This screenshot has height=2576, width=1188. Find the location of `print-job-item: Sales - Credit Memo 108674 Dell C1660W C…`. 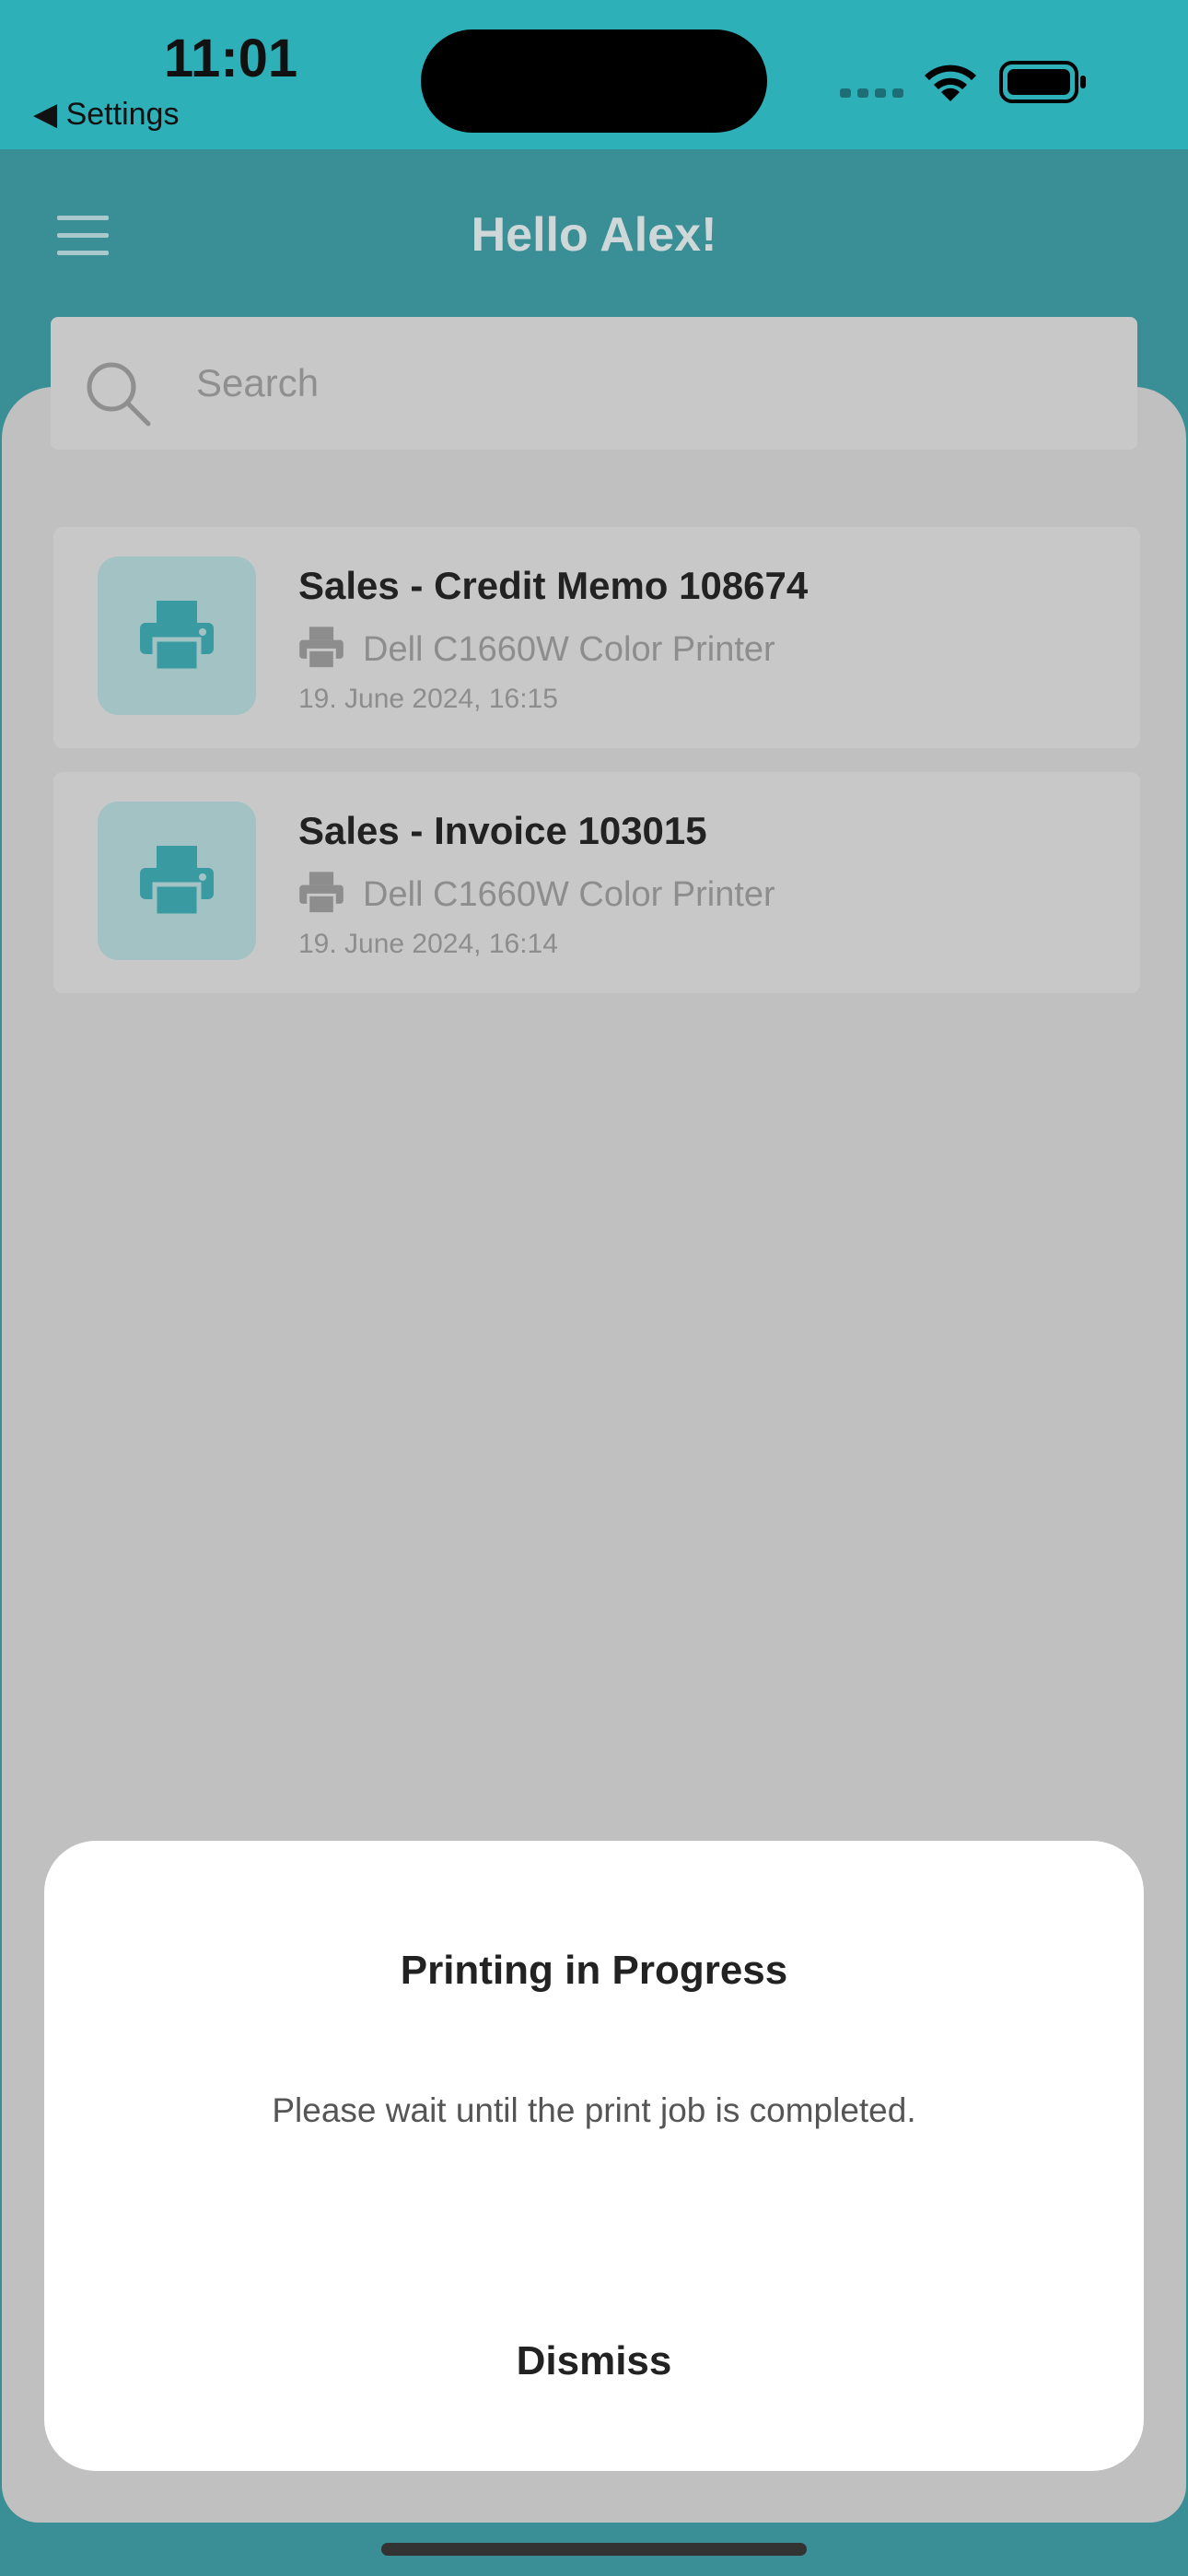

print-job-item: Sales - Credit Memo 108674 Dell C1660W C… is located at coordinates (596, 637).